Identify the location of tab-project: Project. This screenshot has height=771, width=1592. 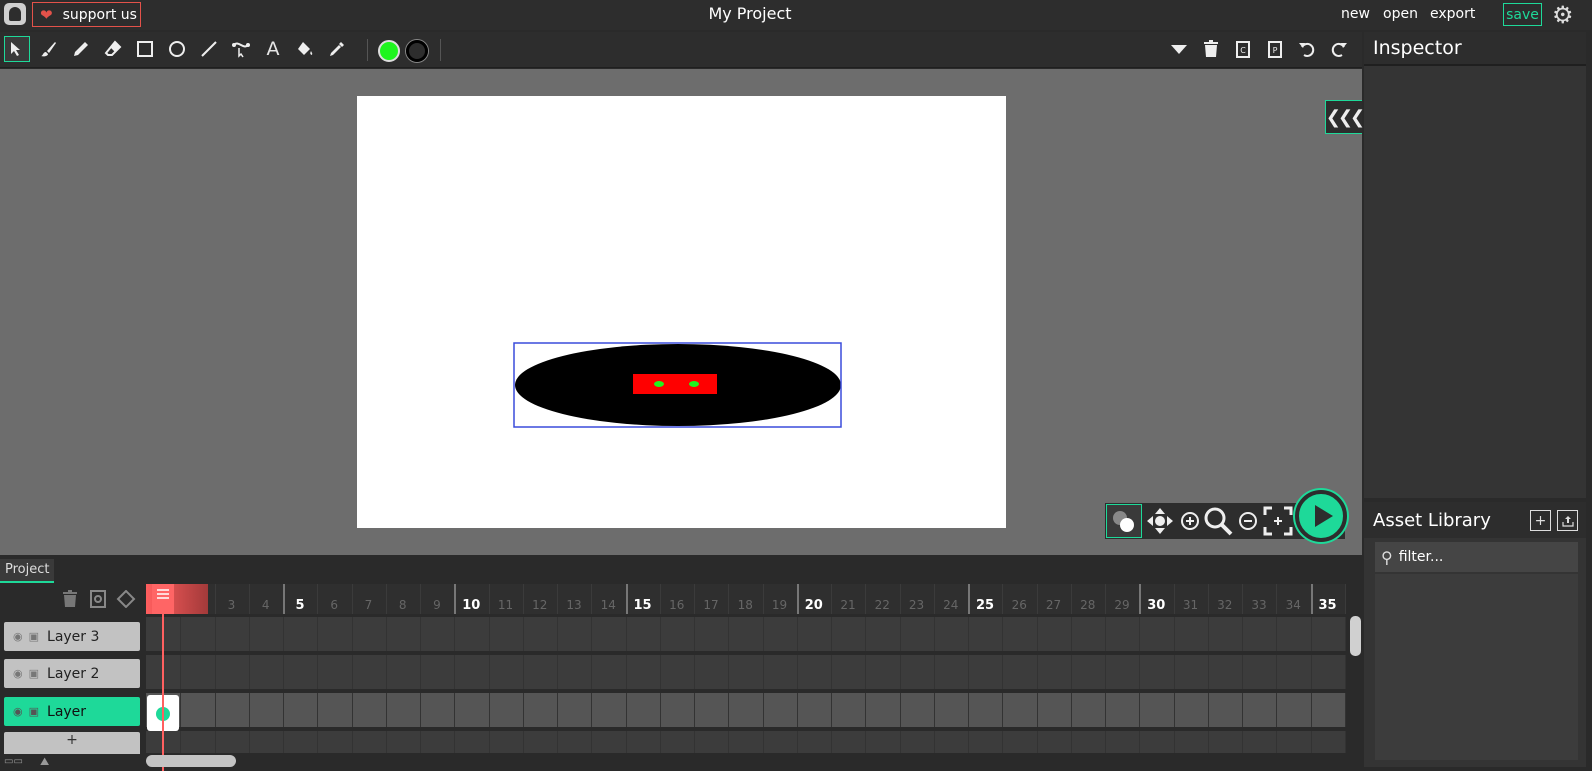
(27, 571).